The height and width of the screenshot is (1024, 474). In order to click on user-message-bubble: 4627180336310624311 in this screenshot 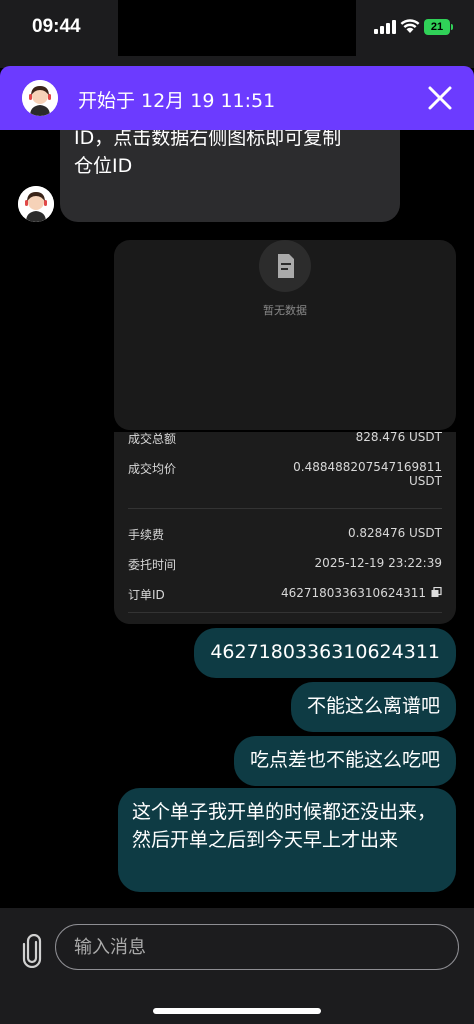, I will do `click(325, 653)`.